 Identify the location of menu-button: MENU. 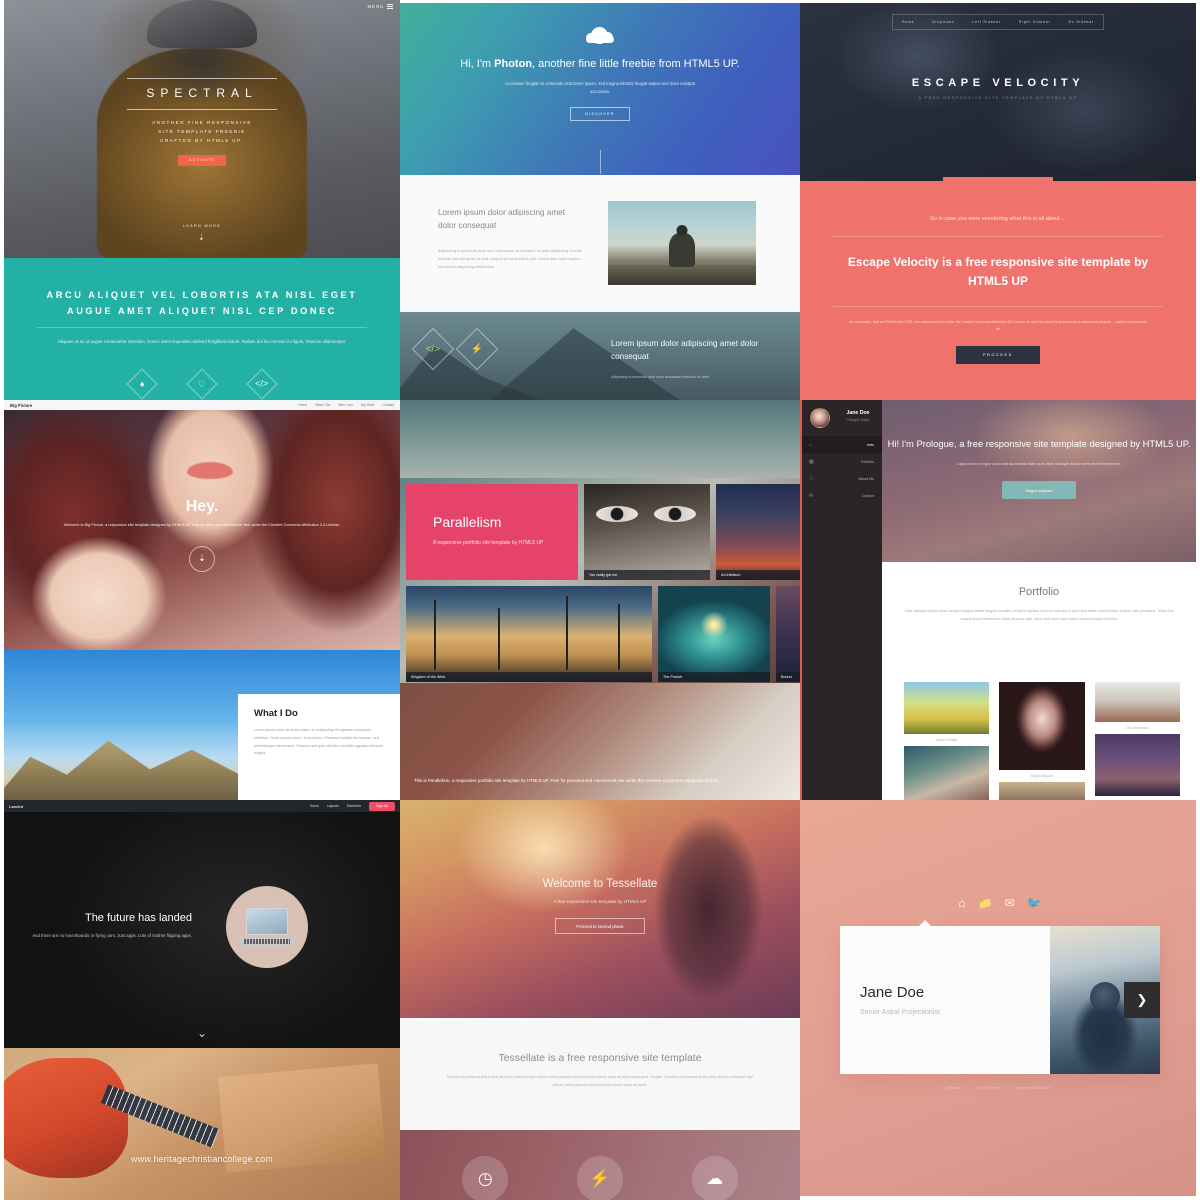
(380, 6).